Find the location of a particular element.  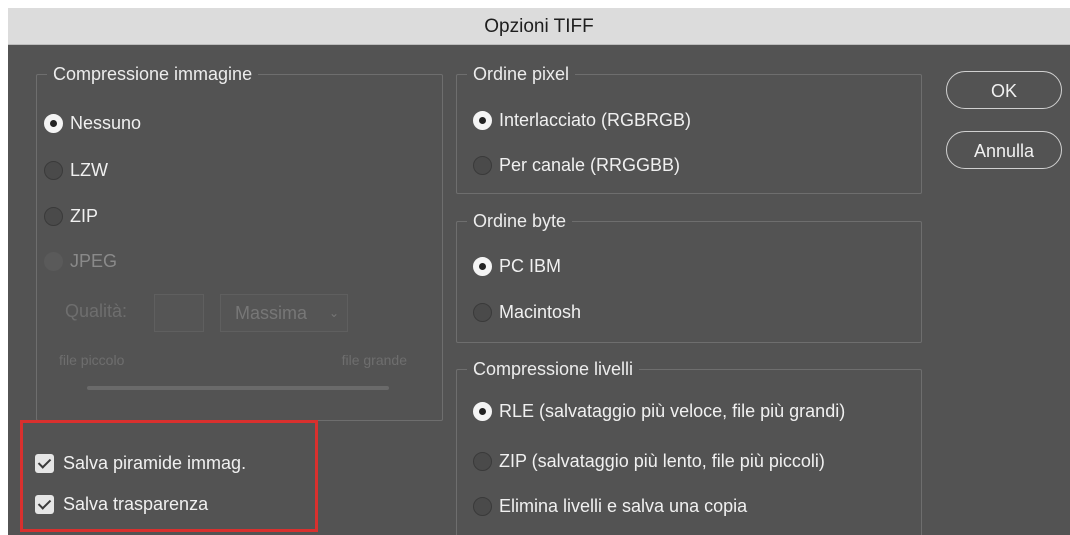

radio-interleaved: Interlacciato (RGBRGB) is located at coordinates (582, 120).